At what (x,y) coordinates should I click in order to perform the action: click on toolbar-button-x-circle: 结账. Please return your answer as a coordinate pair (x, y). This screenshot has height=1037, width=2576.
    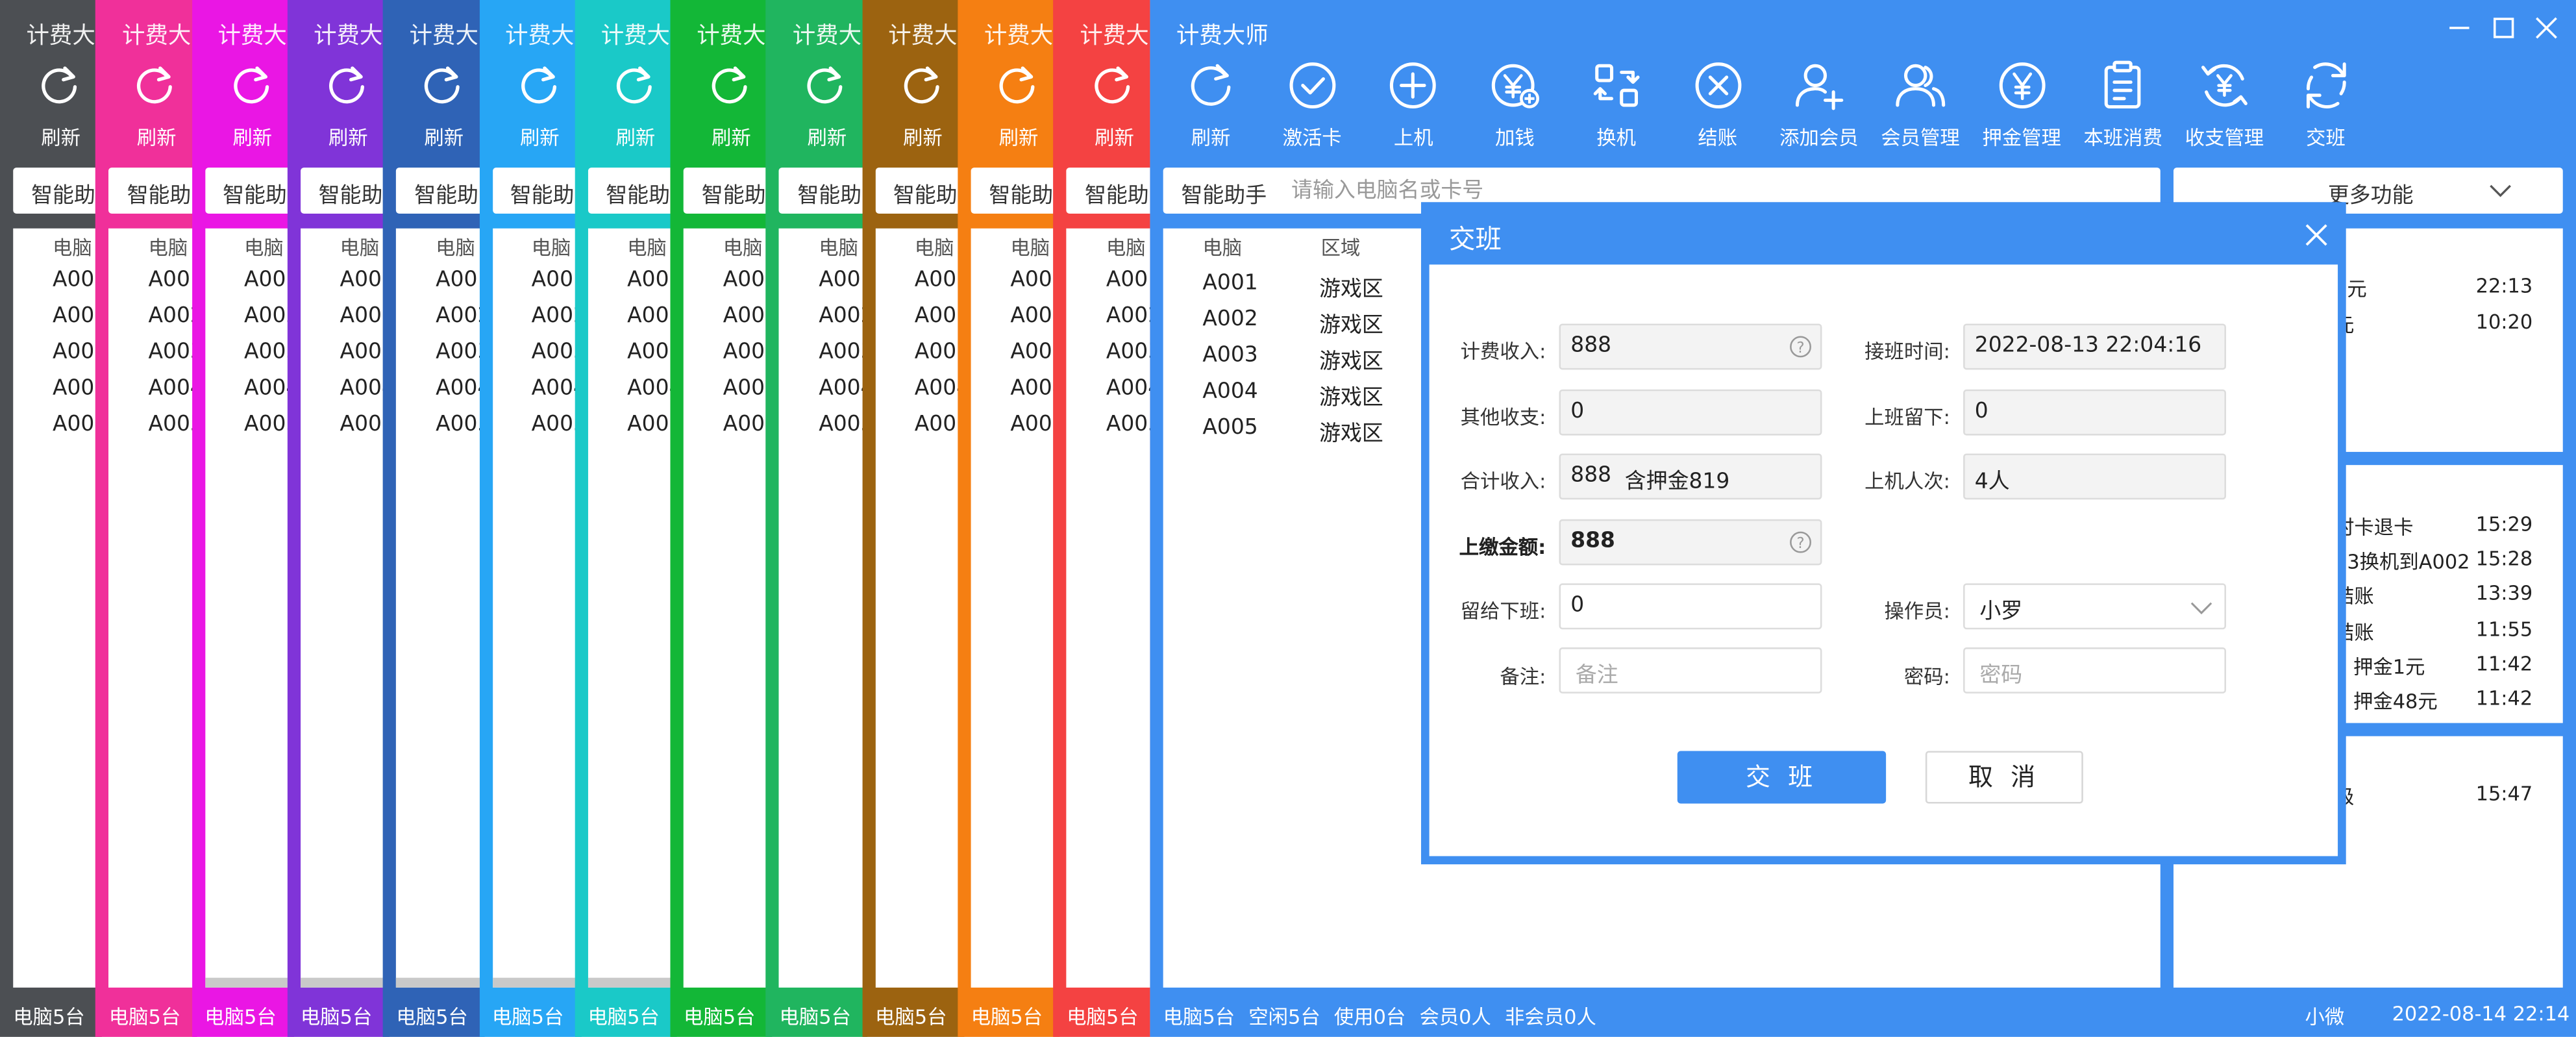
    Looking at the image, I should click on (1717, 105).